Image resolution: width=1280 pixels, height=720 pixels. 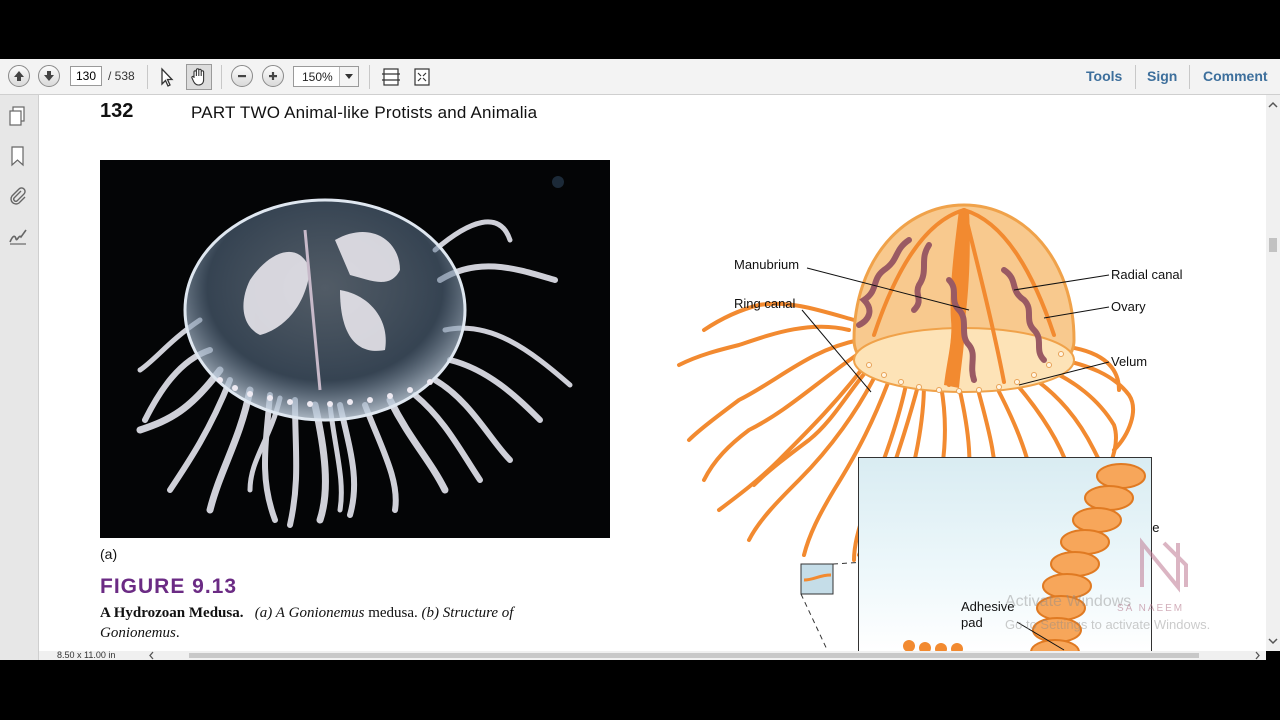 I want to click on fit-page-button, so click(x=391, y=77).